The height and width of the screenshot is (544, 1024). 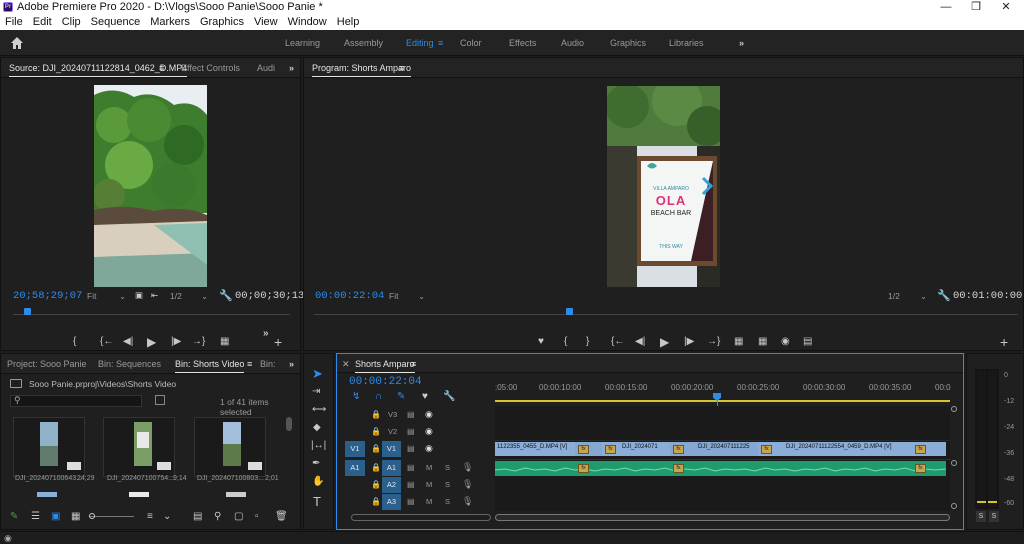 What do you see at coordinates (411, 431) in the screenshot?
I see `track-v2-sync-icon: ▤` at bounding box center [411, 431].